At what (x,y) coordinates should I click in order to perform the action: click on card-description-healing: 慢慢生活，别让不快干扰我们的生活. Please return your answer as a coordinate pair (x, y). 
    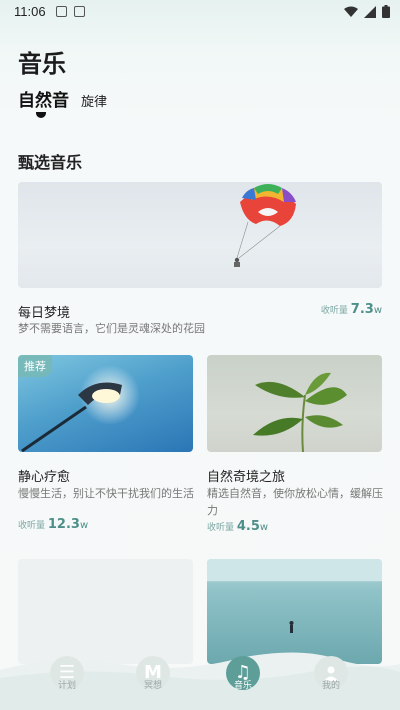
    Looking at the image, I should click on (106, 493).